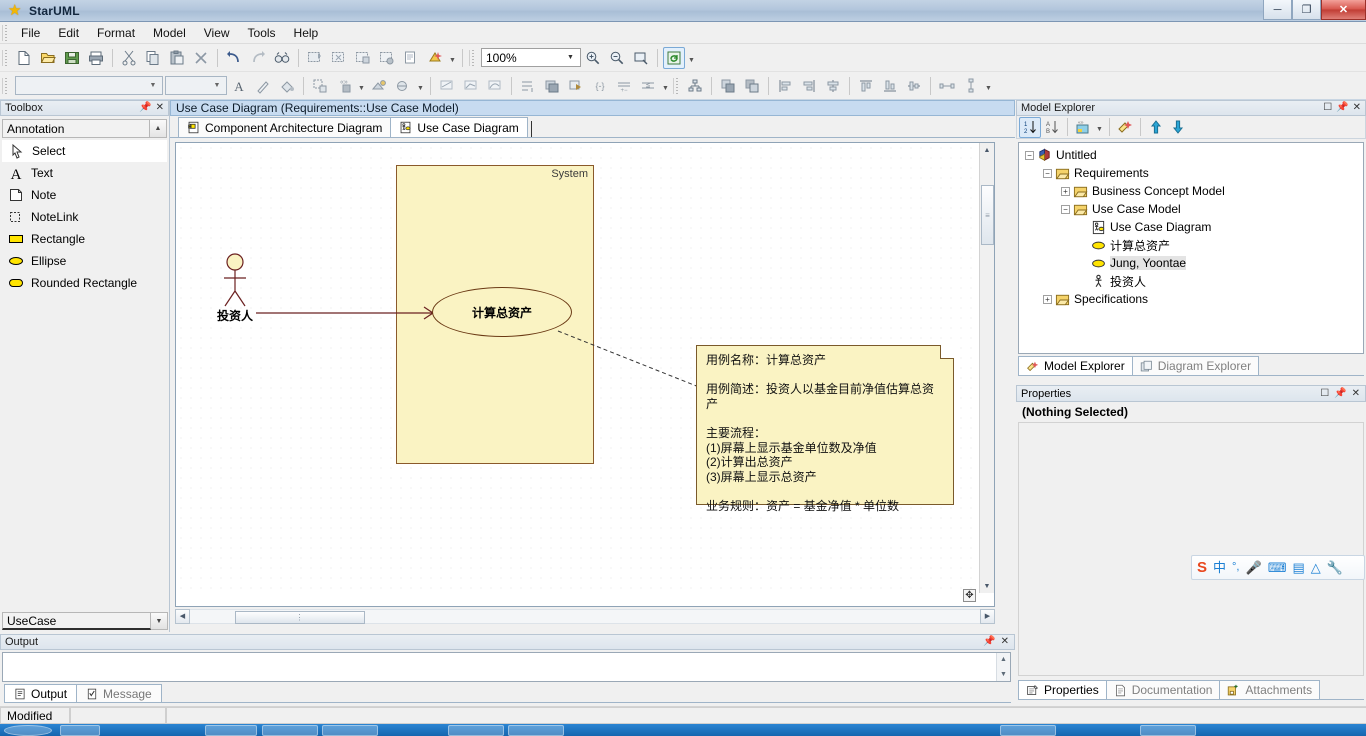 The width and height of the screenshot is (1366, 736). Describe the element at coordinates (674, 57) in the screenshot. I see `refresh-button` at that location.